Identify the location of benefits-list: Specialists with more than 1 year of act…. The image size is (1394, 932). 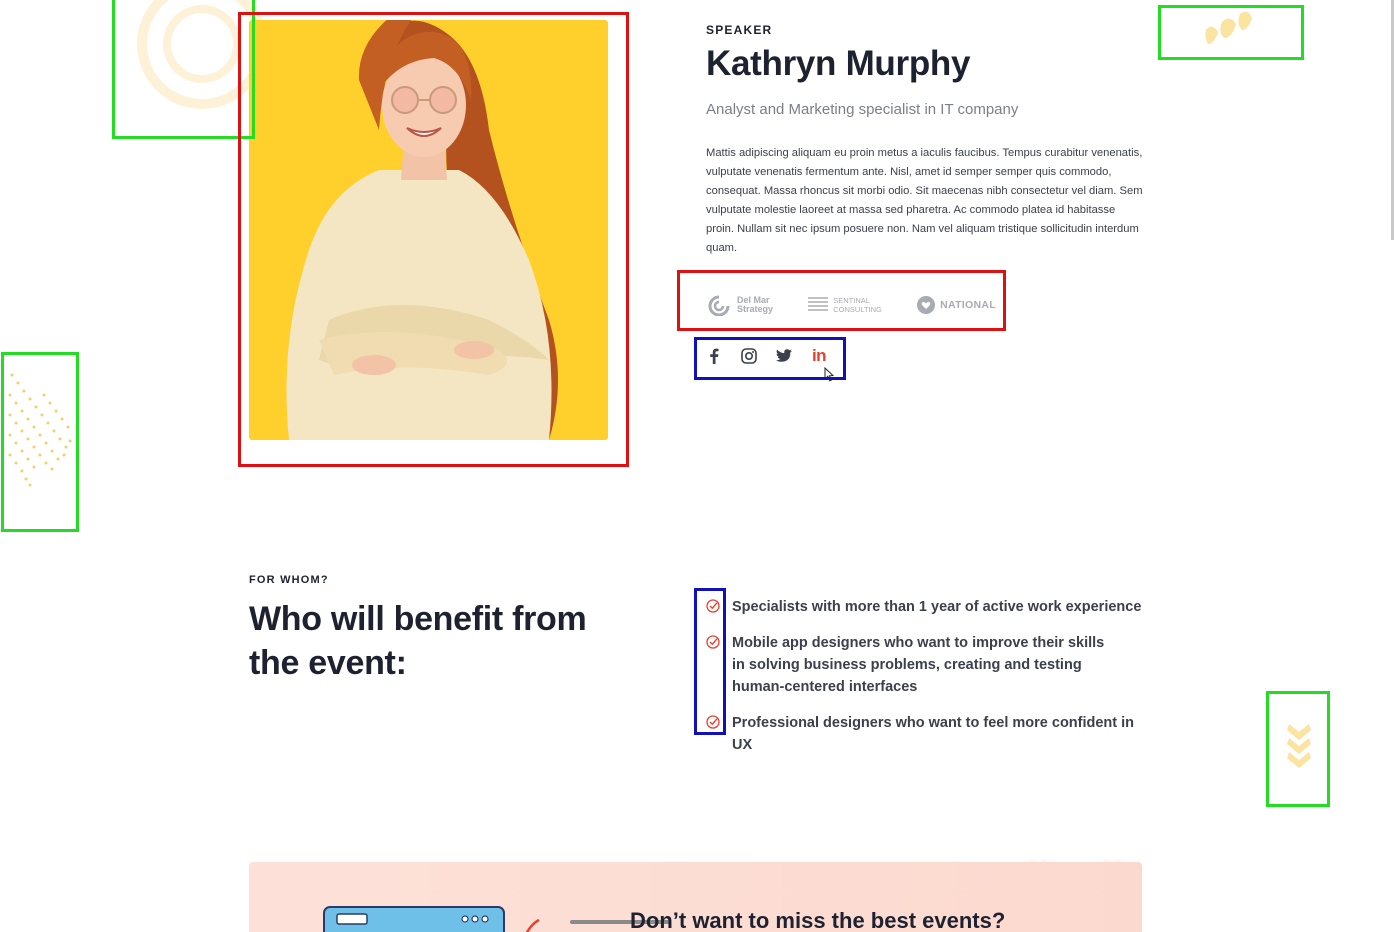
(926, 683).